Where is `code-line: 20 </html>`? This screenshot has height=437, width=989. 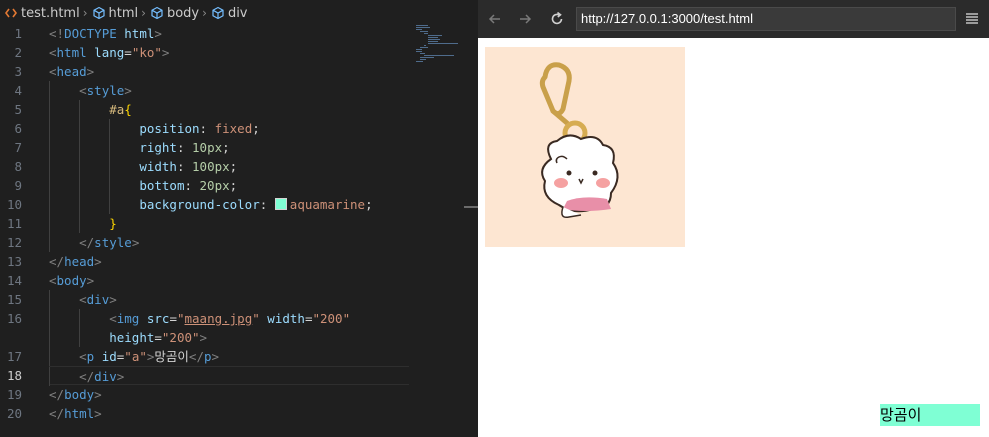 code-line: 20 </html> is located at coordinates (239, 413).